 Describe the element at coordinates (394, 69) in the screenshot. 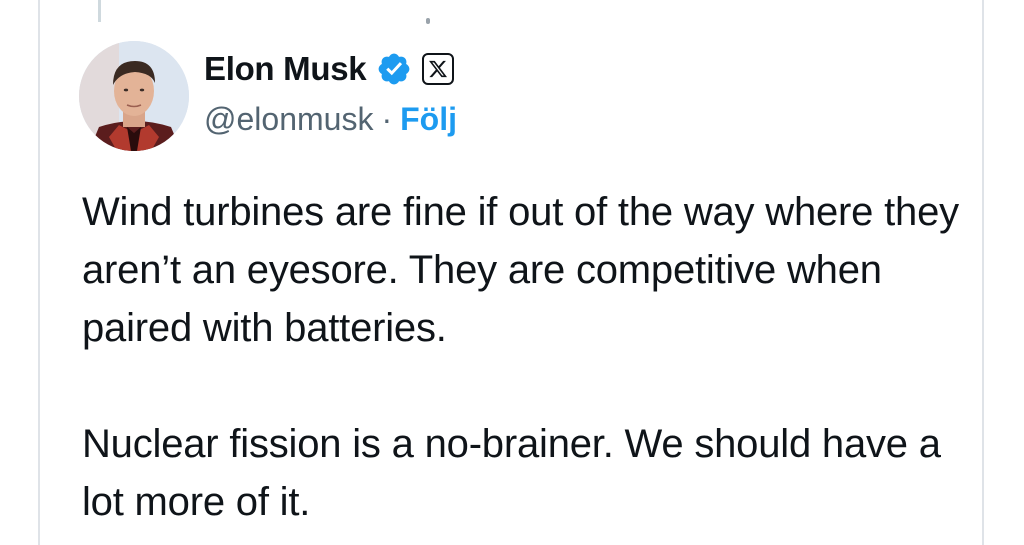

I see `verified-badge-icon` at that location.